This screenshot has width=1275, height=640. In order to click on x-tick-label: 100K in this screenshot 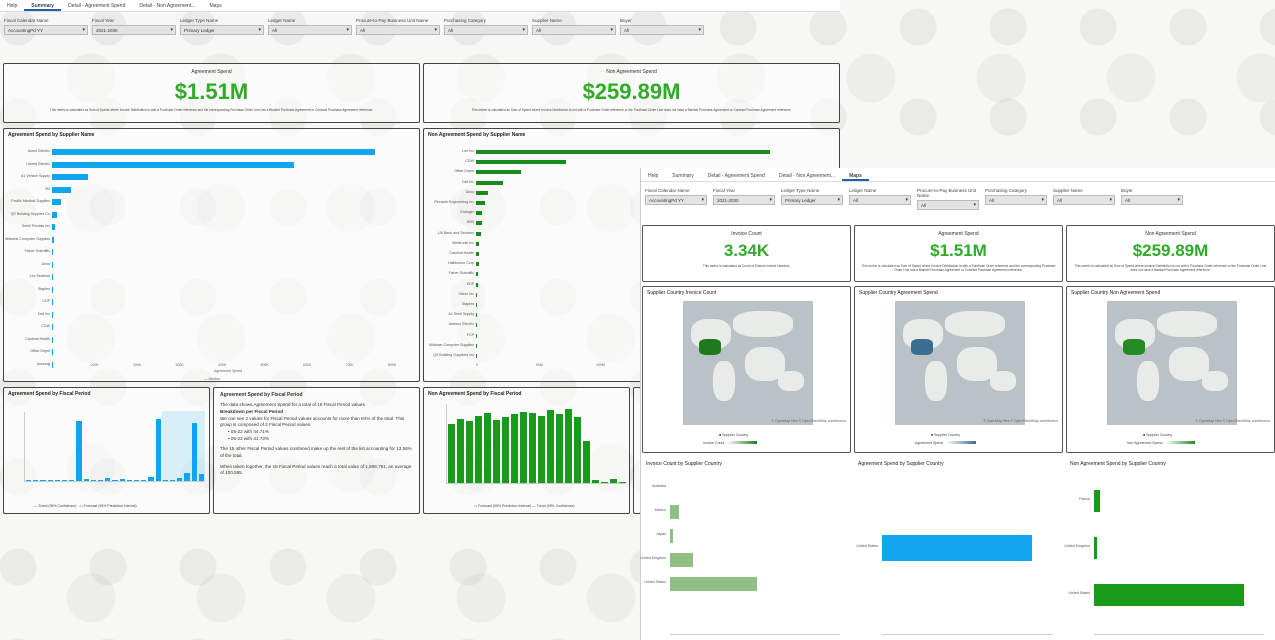, I will do `click(94, 365)`.